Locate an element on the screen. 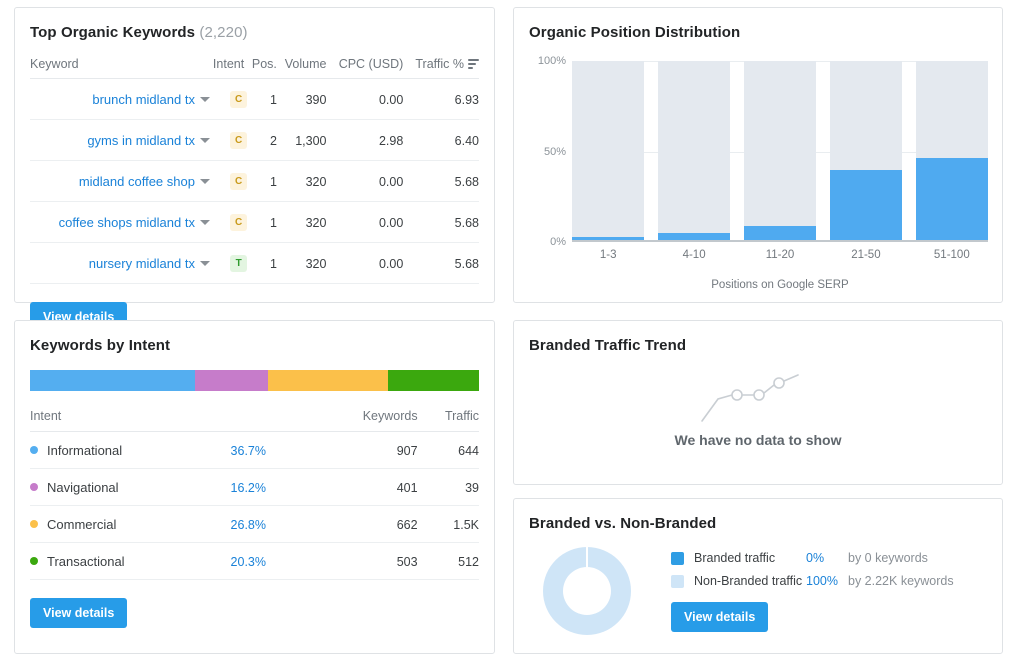  volume-cell: 1,300 is located at coordinates (301, 140).